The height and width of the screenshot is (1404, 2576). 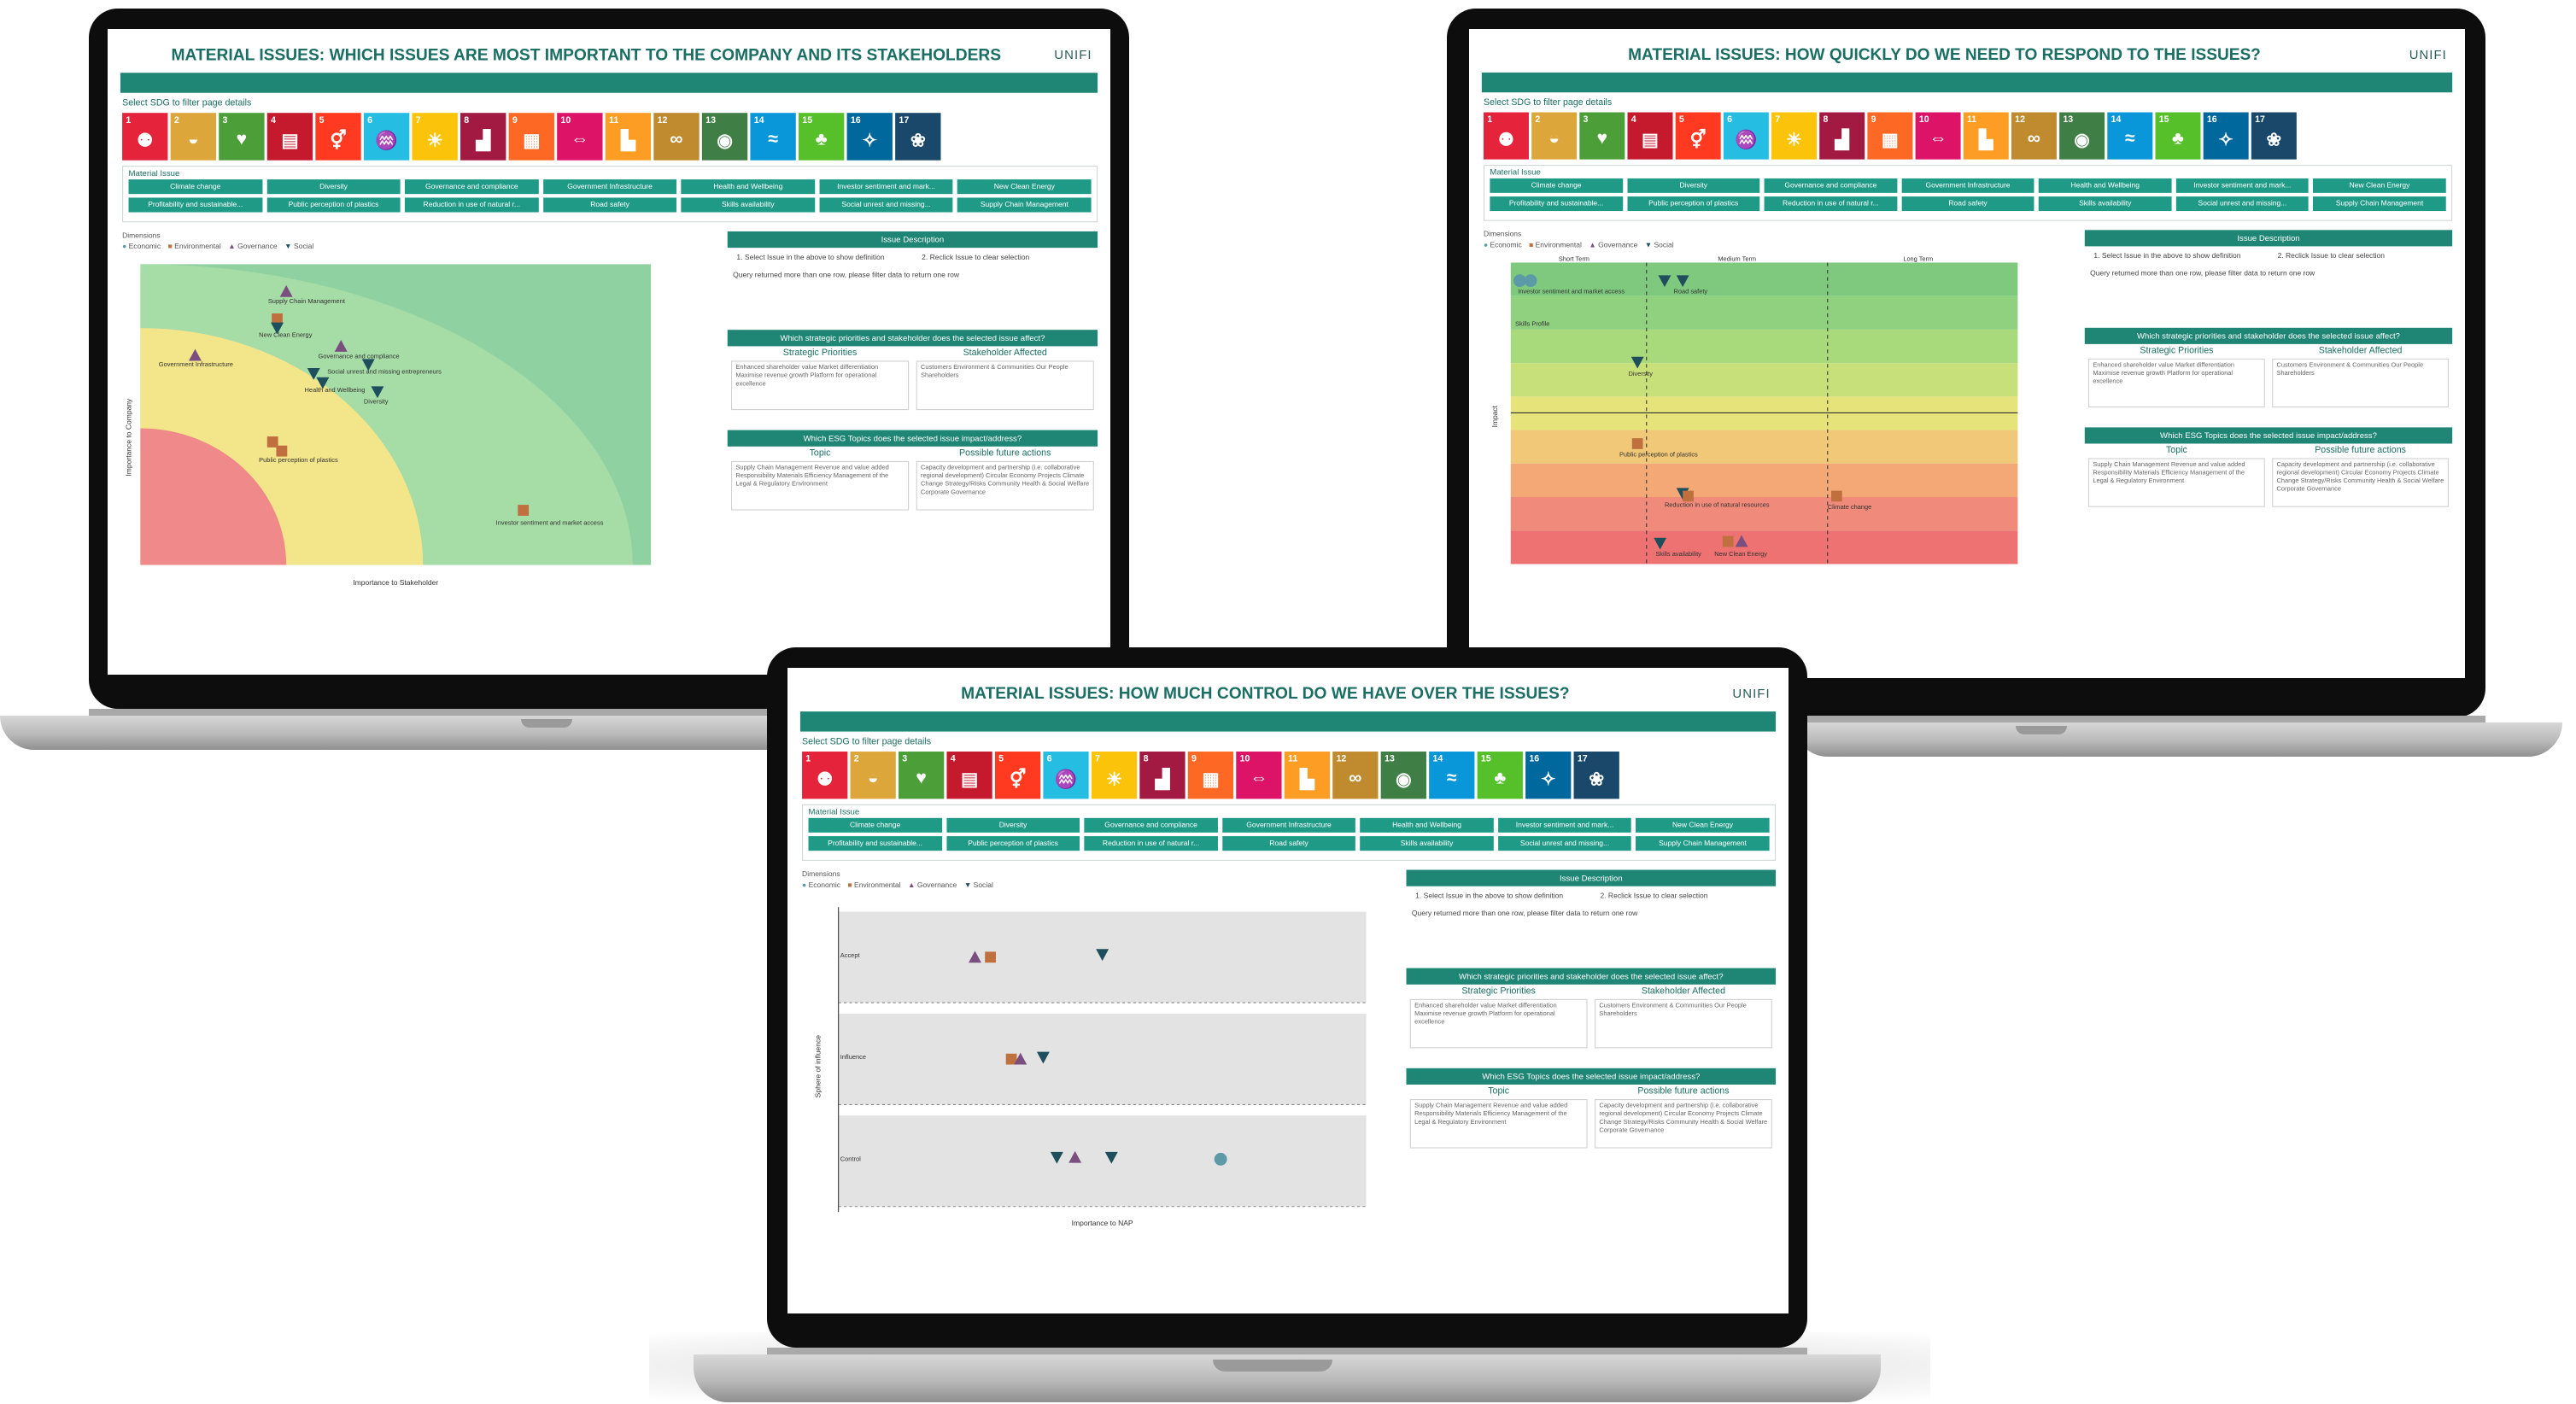 I want to click on sdg-tile-13: 13 ◉, so click(x=1403, y=775).